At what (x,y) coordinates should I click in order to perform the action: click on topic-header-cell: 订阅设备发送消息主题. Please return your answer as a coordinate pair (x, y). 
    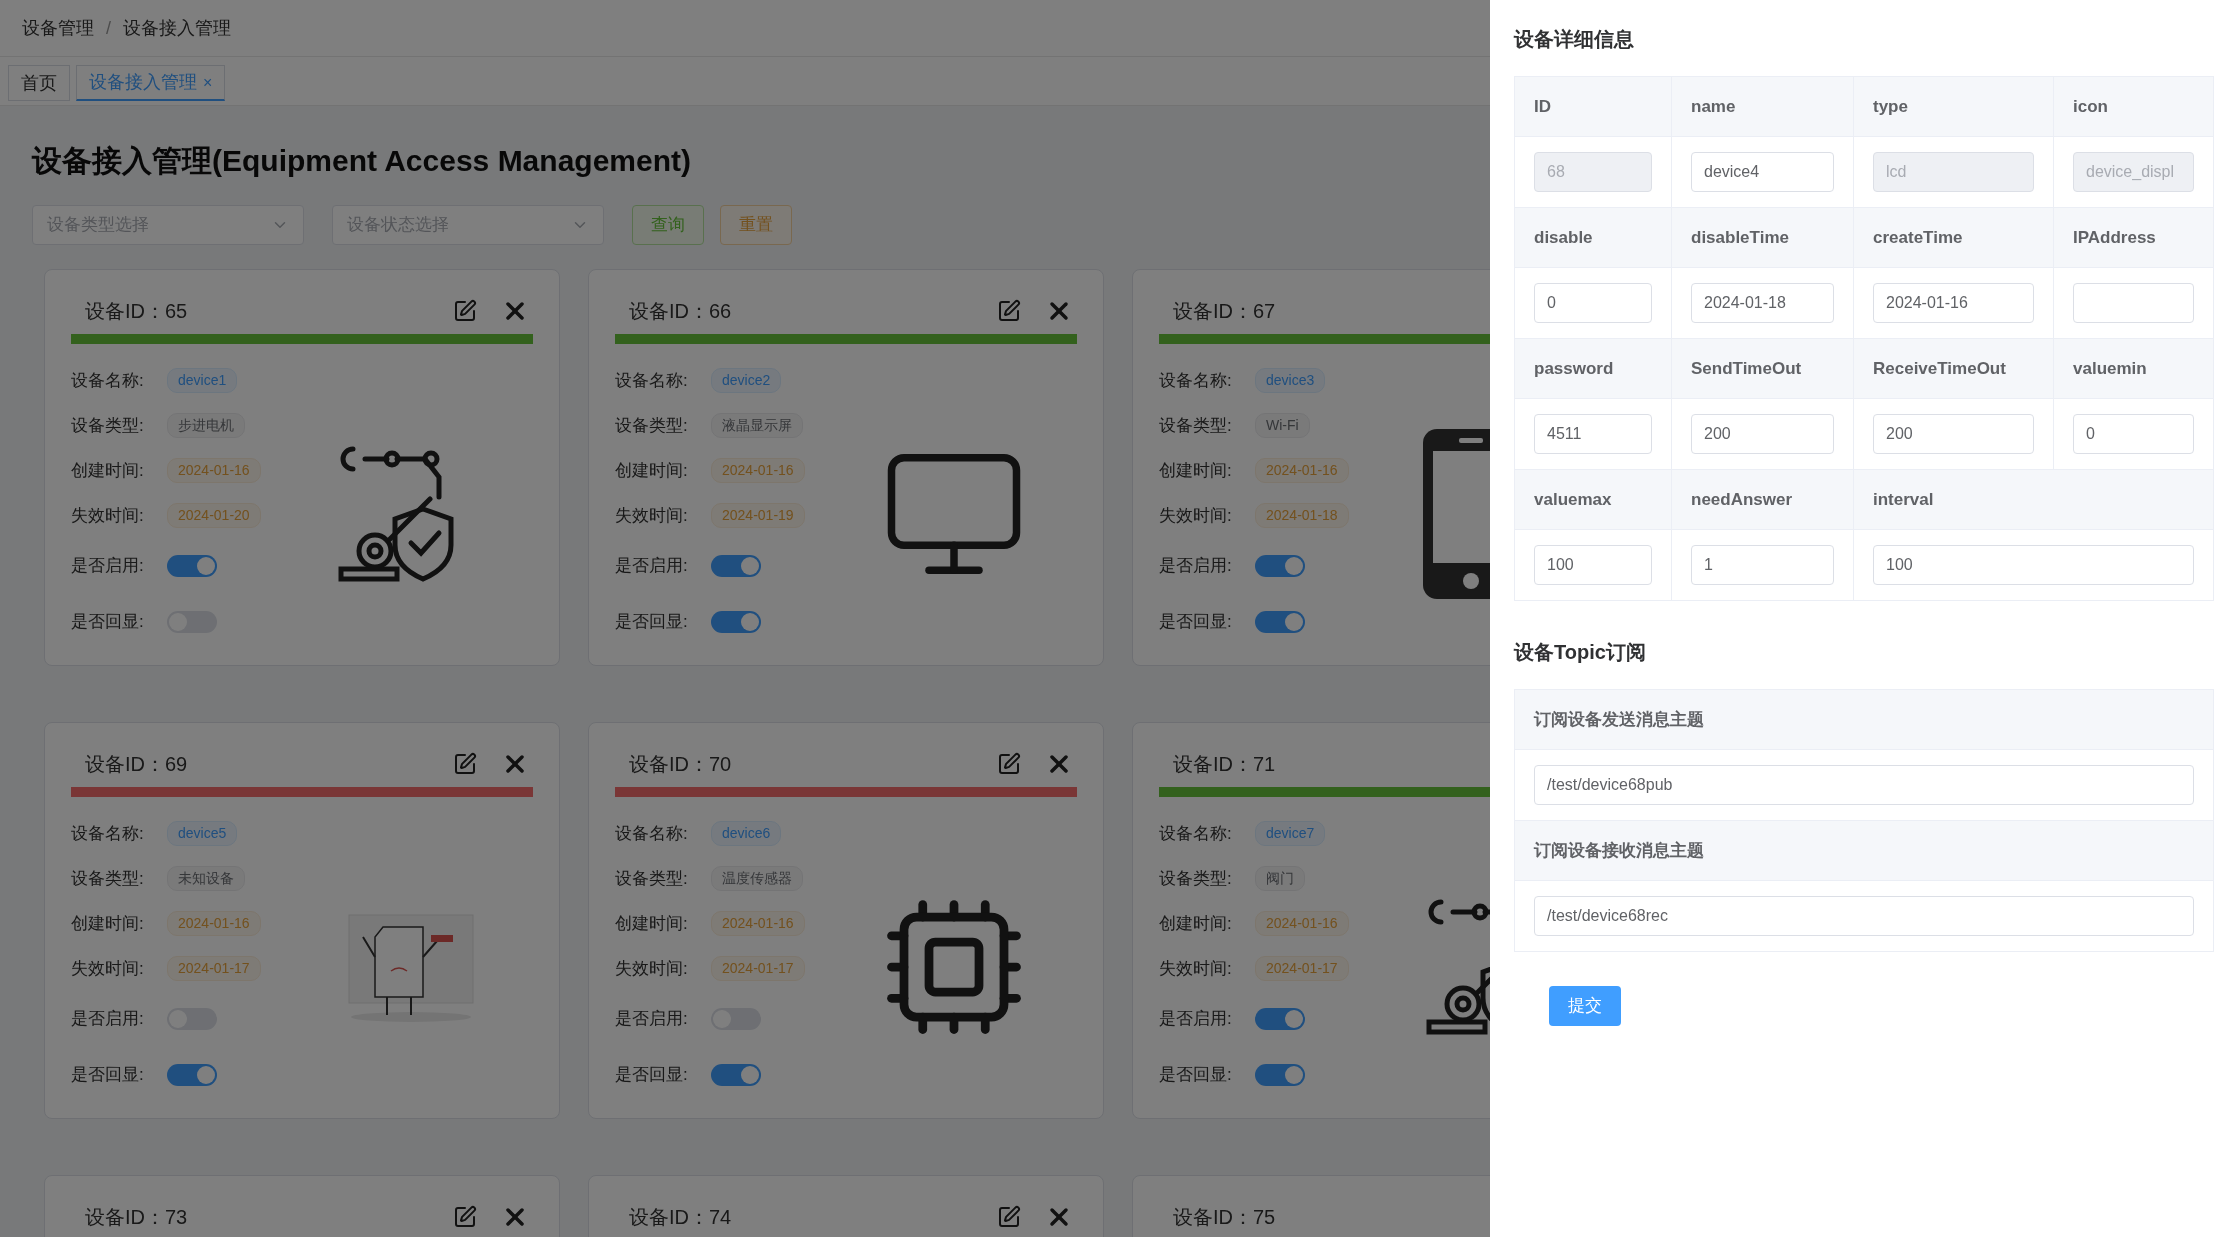
    Looking at the image, I should click on (1864, 720).